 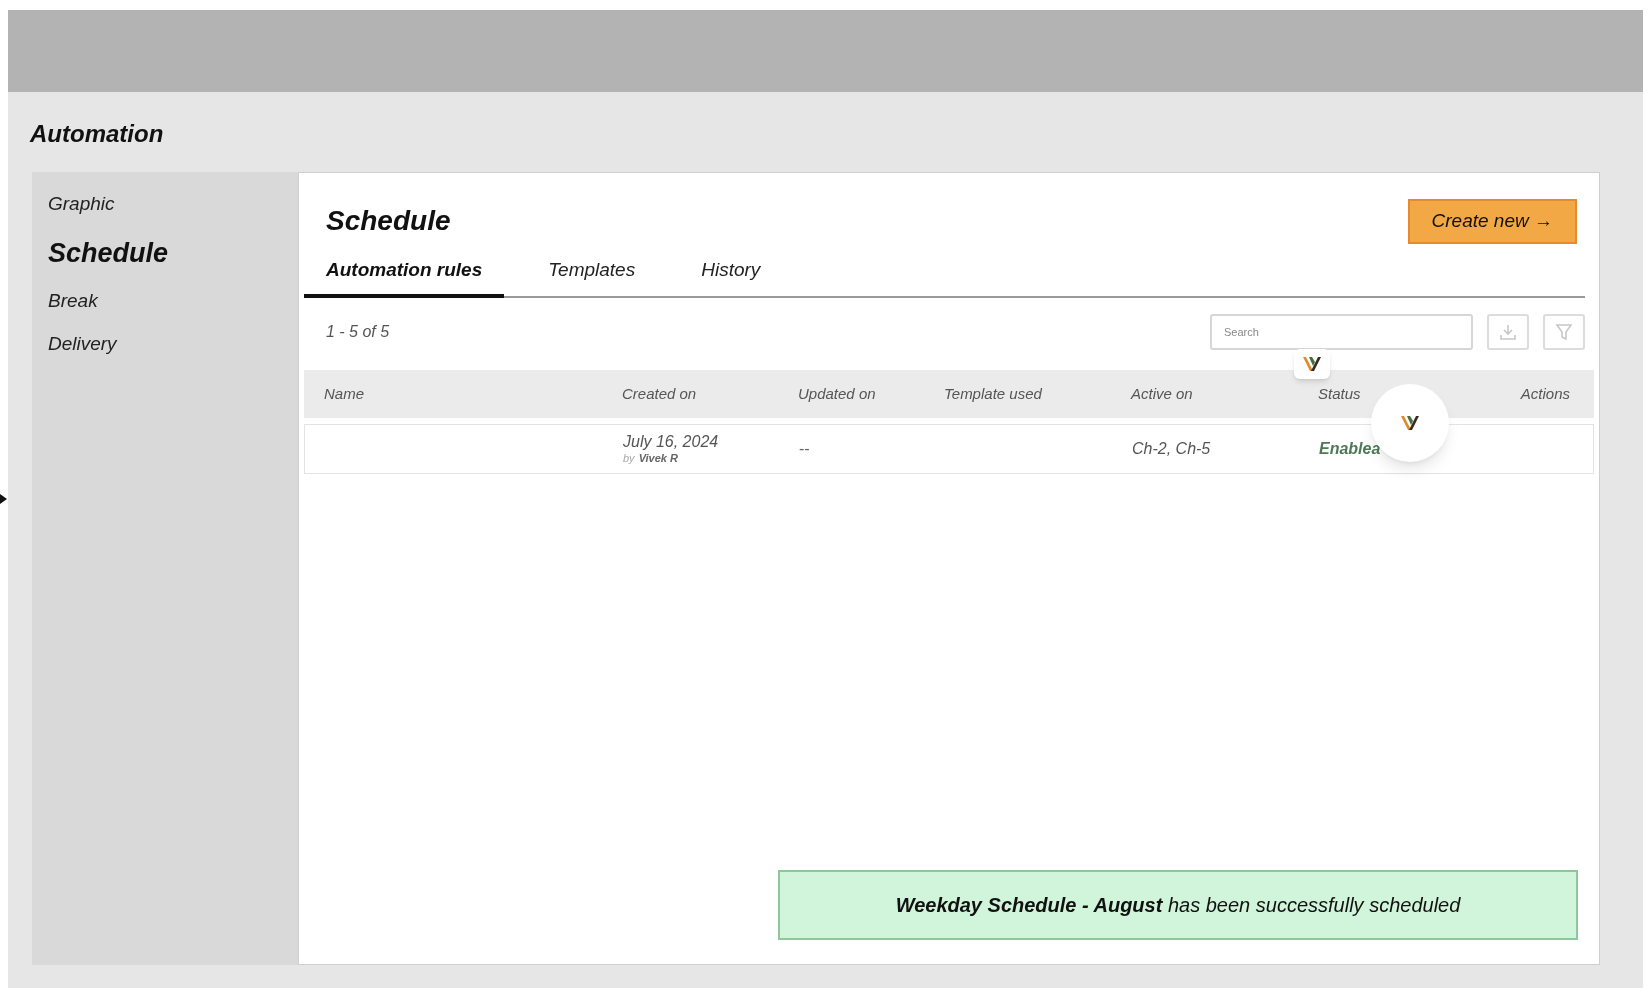 What do you see at coordinates (97, 134) in the screenshot?
I see `page-title: Automation` at bounding box center [97, 134].